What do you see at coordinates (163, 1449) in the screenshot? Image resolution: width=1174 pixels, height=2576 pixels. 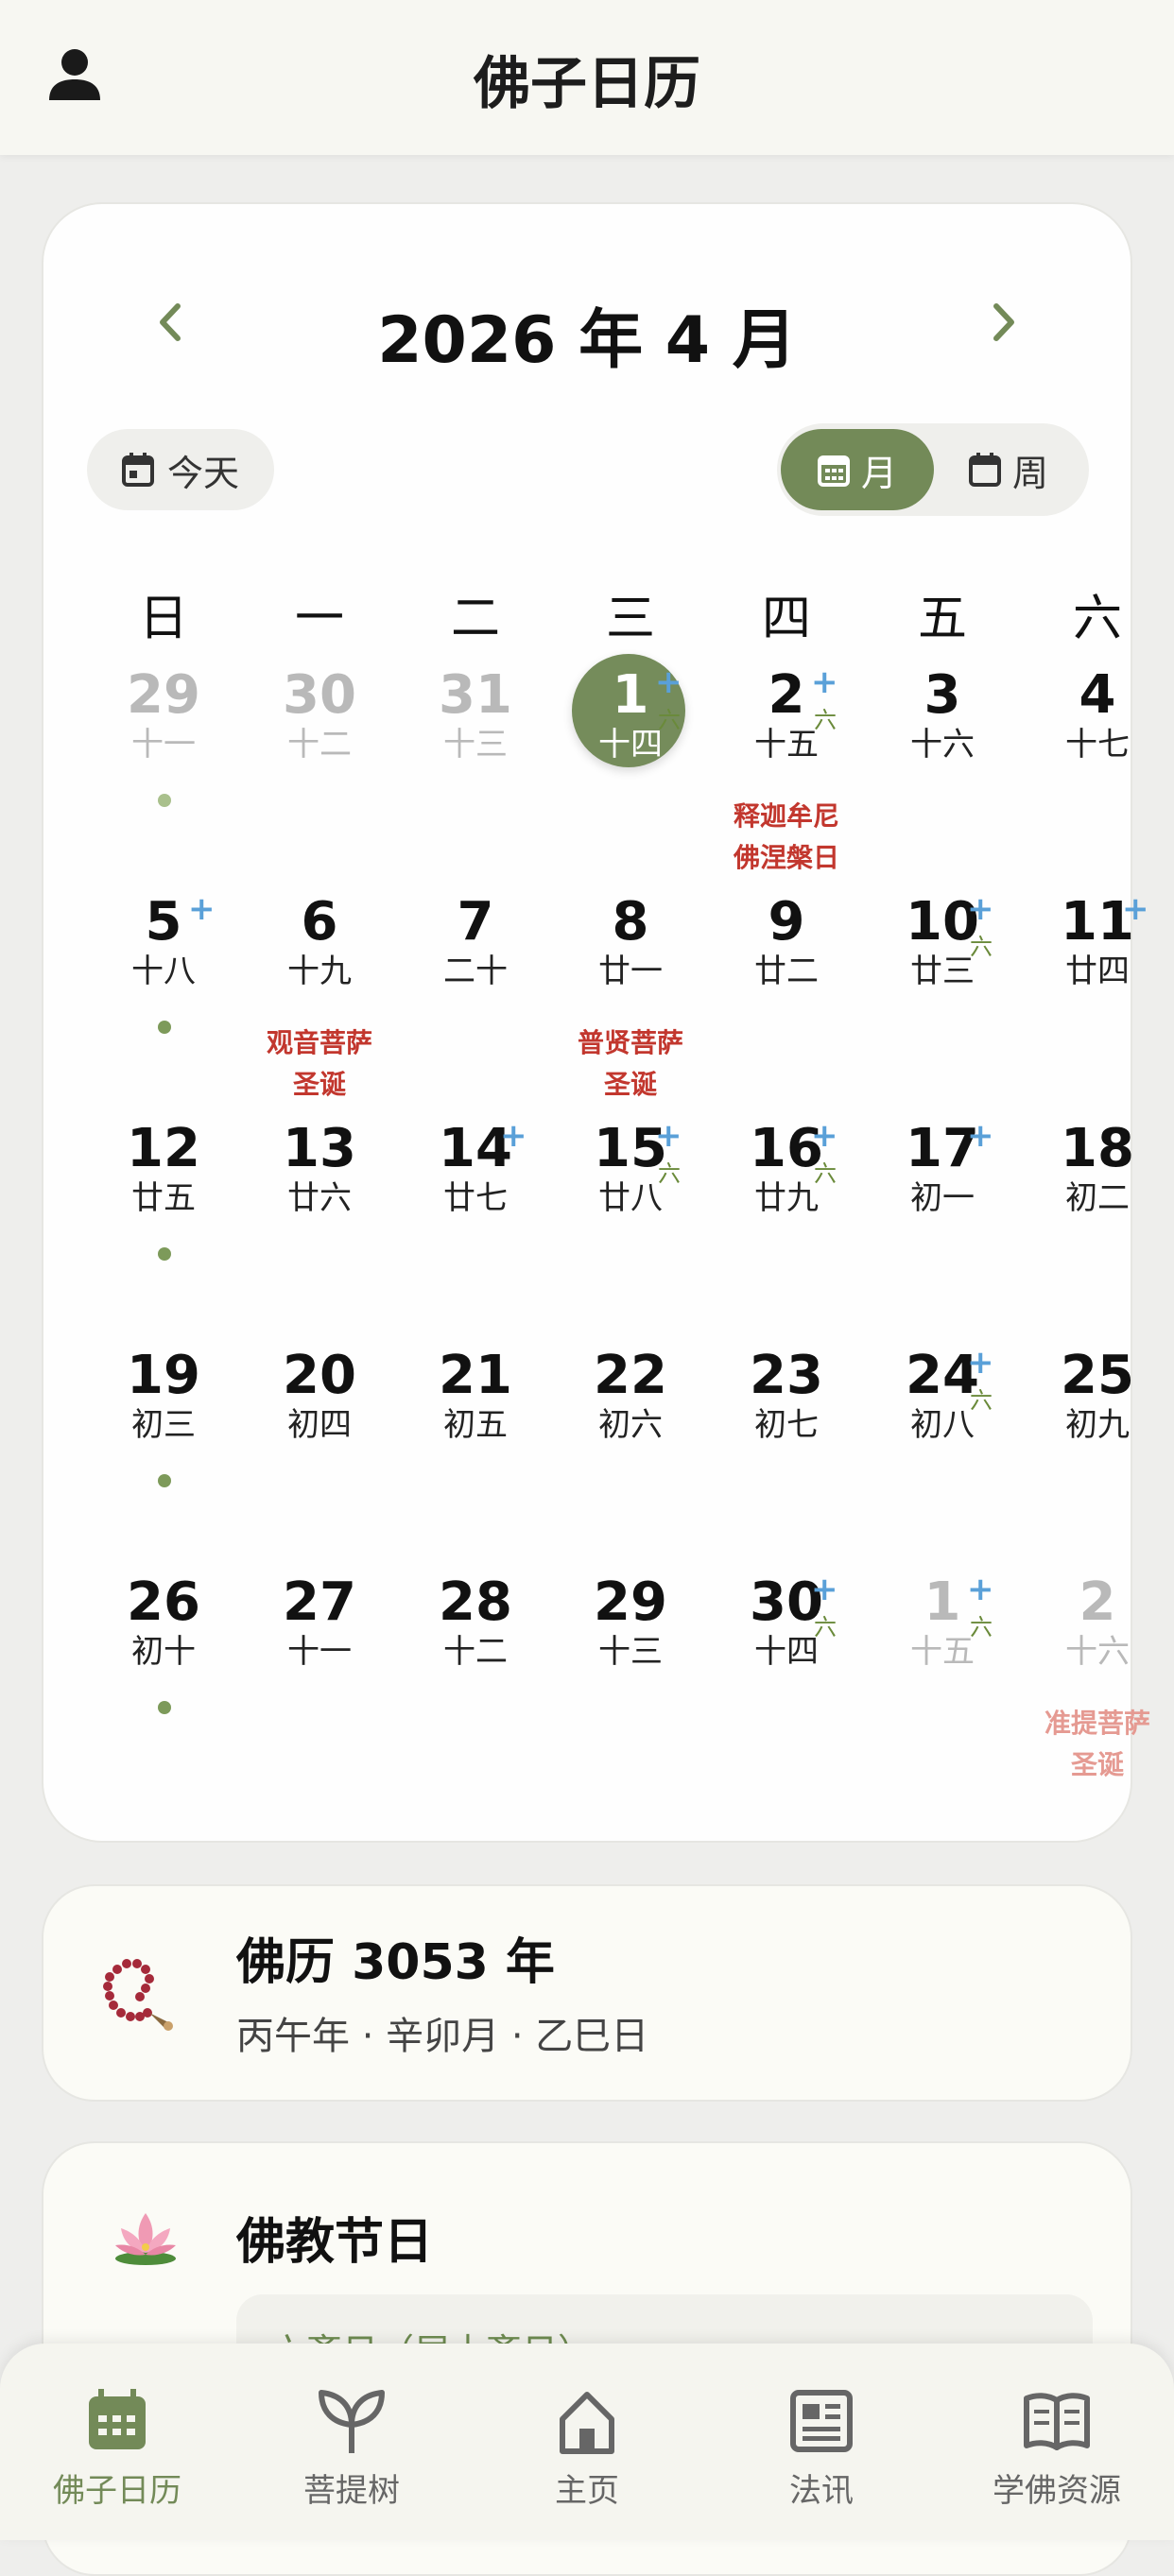 I see `calendar-day: 19 初三` at bounding box center [163, 1449].